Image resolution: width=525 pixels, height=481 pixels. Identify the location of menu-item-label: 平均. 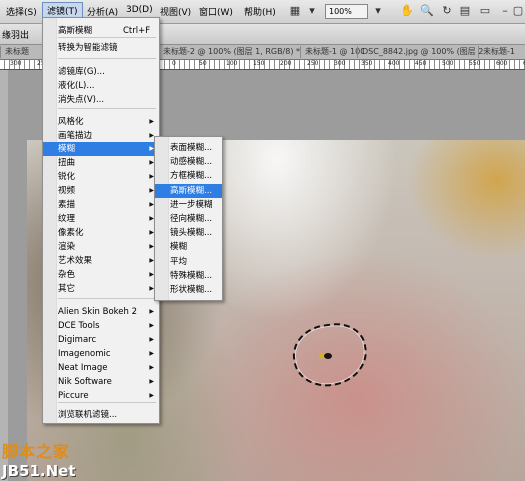
(179, 261).